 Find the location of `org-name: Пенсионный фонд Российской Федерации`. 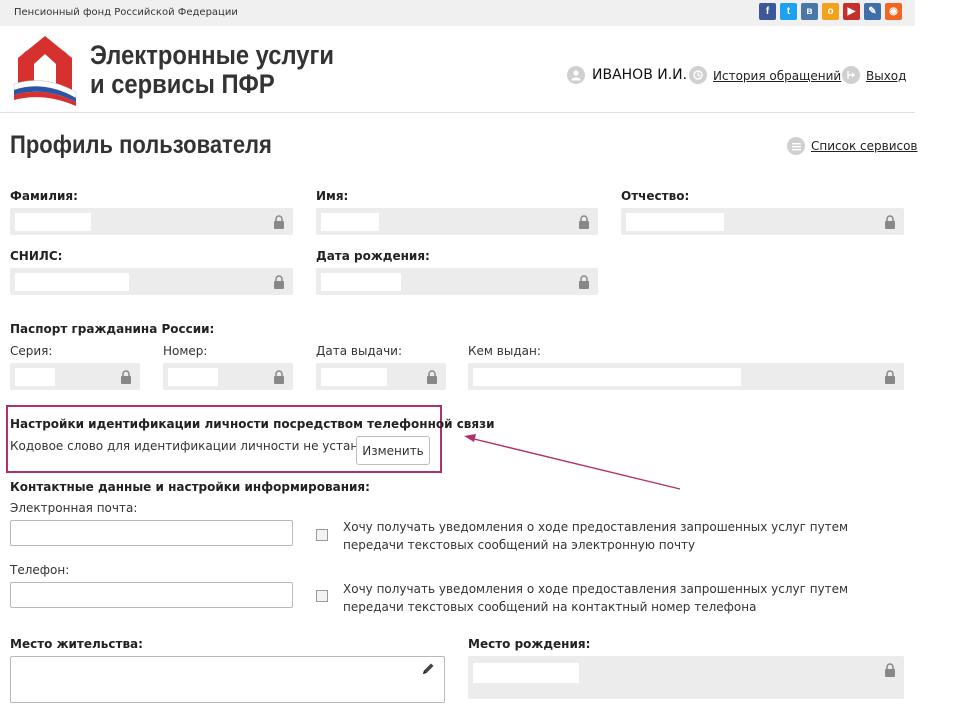

org-name: Пенсионный фонд Российской Федерации is located at coordinates (126, 12).